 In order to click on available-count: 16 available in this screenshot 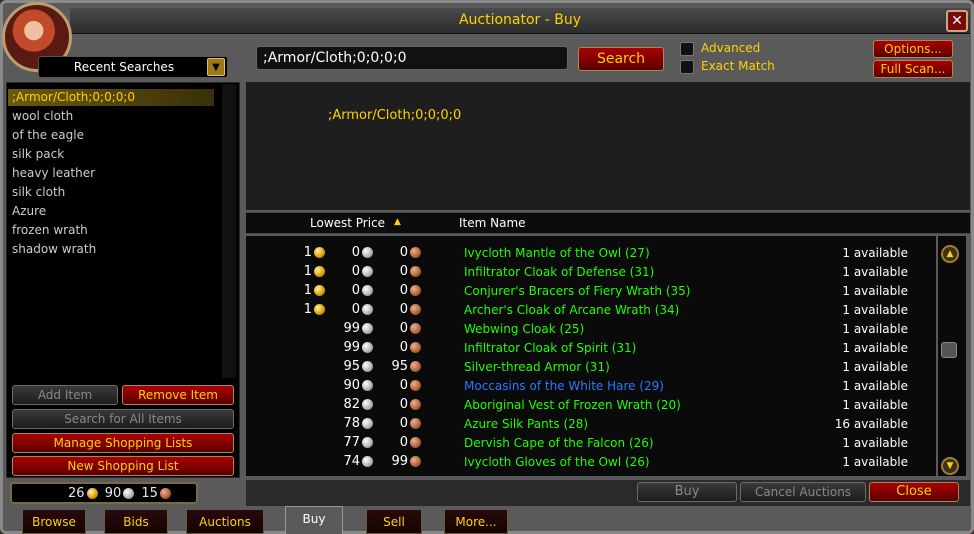, I will do `click(871, 424)`.